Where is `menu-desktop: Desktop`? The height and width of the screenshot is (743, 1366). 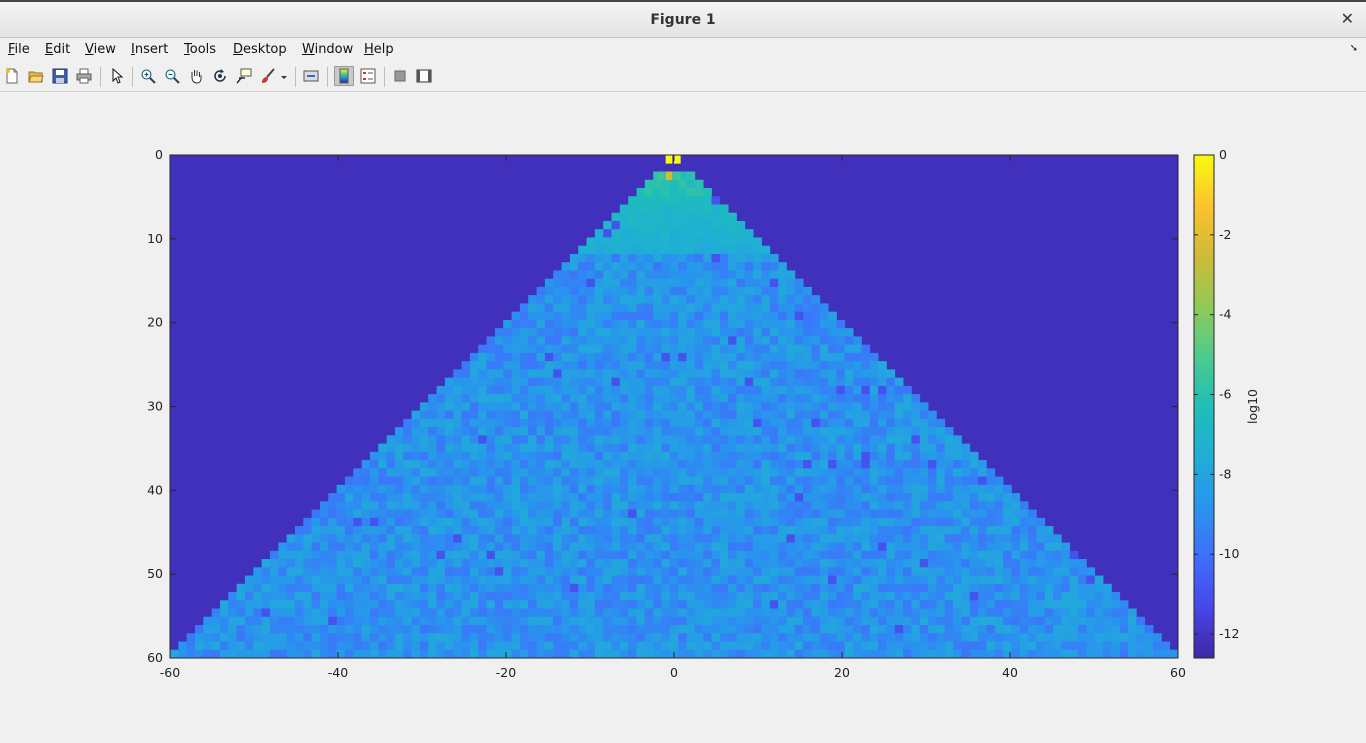
menu-desktop: Desktop is located at coordinates (260, 49).